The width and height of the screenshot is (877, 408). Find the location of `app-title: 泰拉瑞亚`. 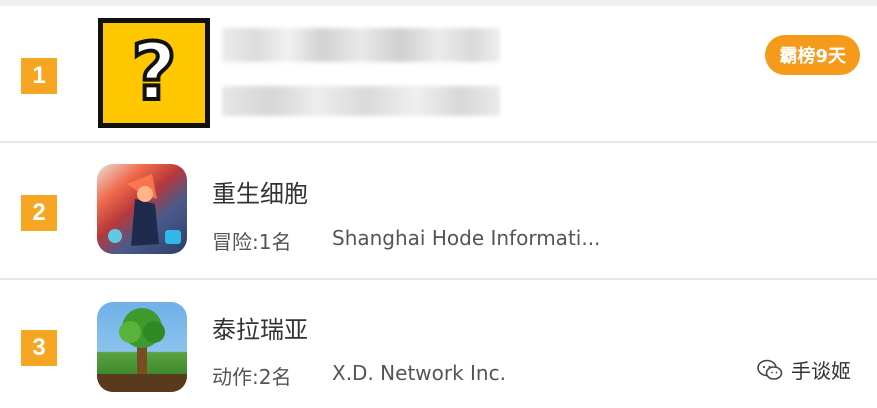

app-title: 泰拉瑞亚 is located at coordinates (260, 327).